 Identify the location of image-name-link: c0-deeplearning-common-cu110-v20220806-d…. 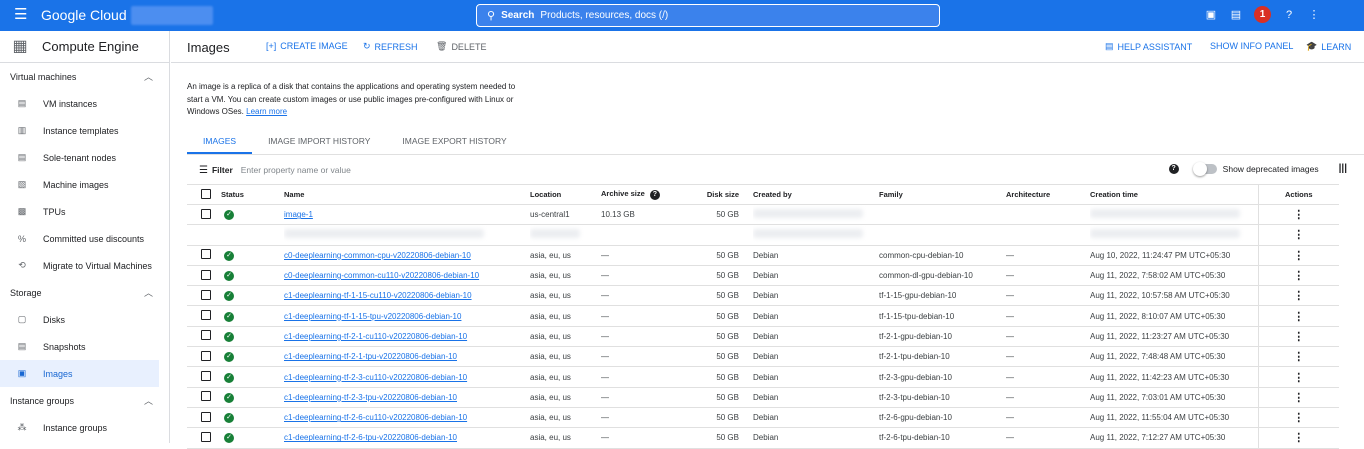
(381, 275).